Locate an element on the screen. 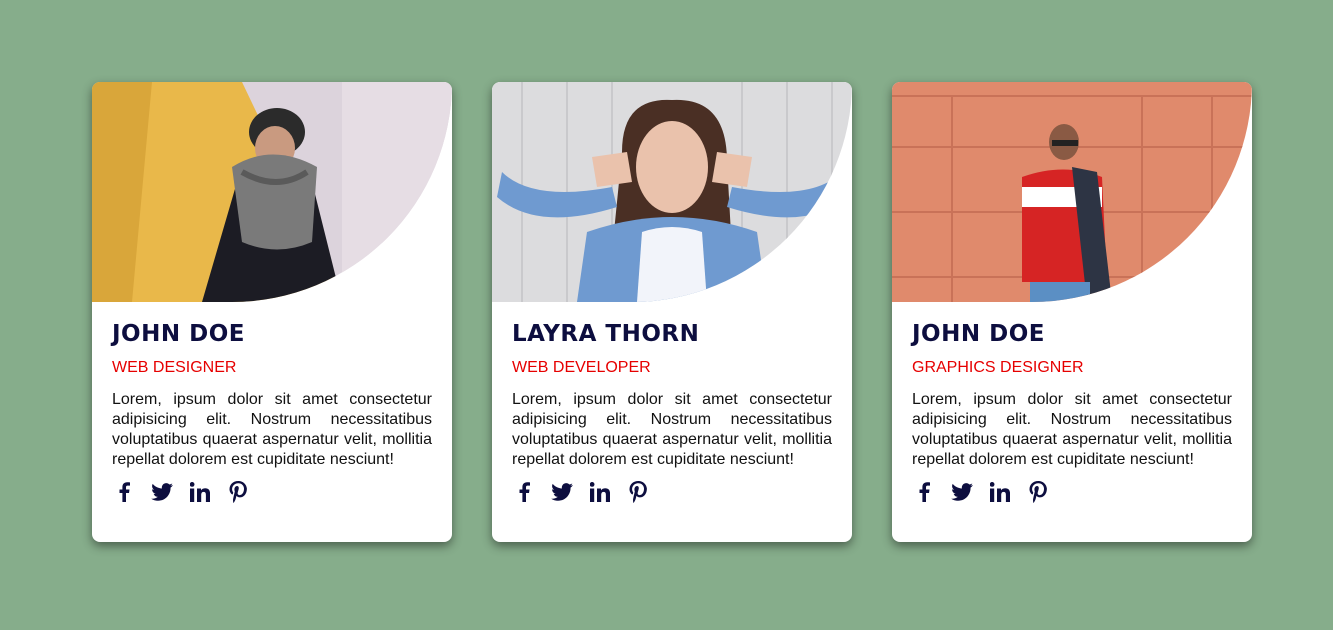 Image resolution: width=1333 pixels, height=630 pixels. profile-role: WEB DESIGNER is located at coordinates (174, 367).